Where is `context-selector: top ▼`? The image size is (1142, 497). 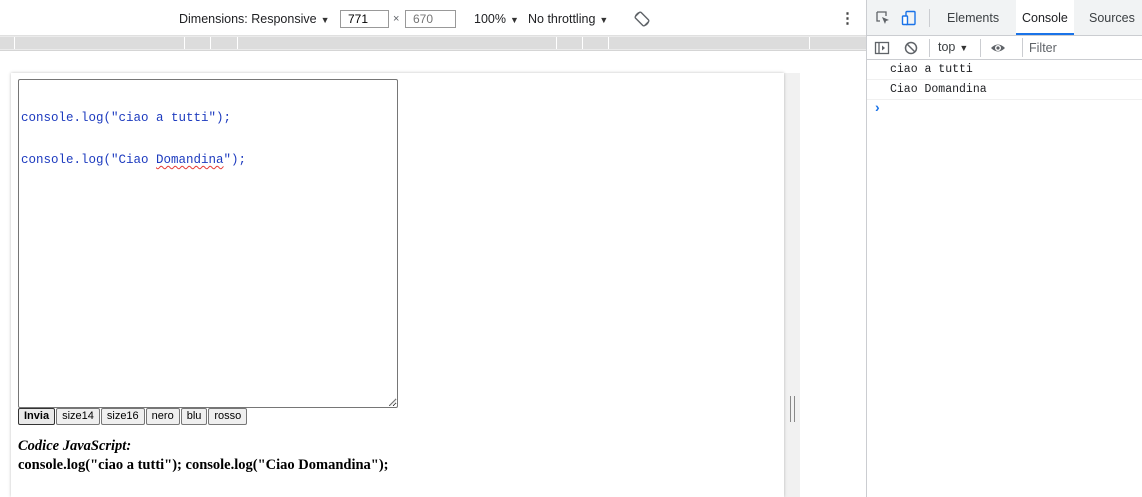 context-selector: top ▼ is located at coordinates (953, 48).